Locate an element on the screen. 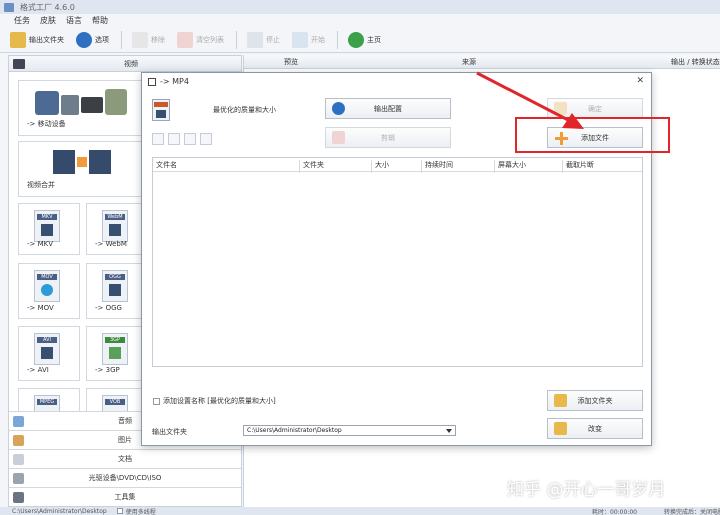 The height and width of the screenshot is (515, 720). home-button: 主页 is located at coordinates (364, 39).